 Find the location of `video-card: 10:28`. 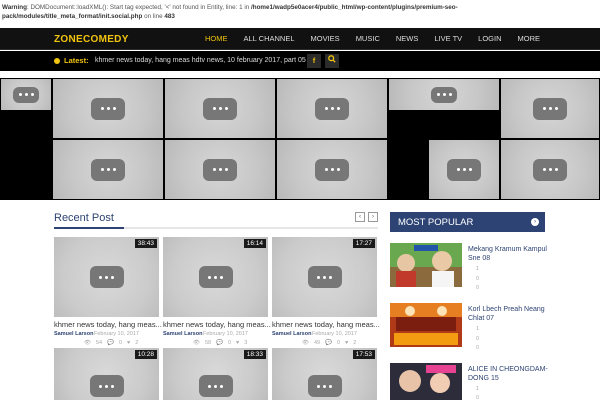

video-card: 10:28 is located at coordinates (106, 374).